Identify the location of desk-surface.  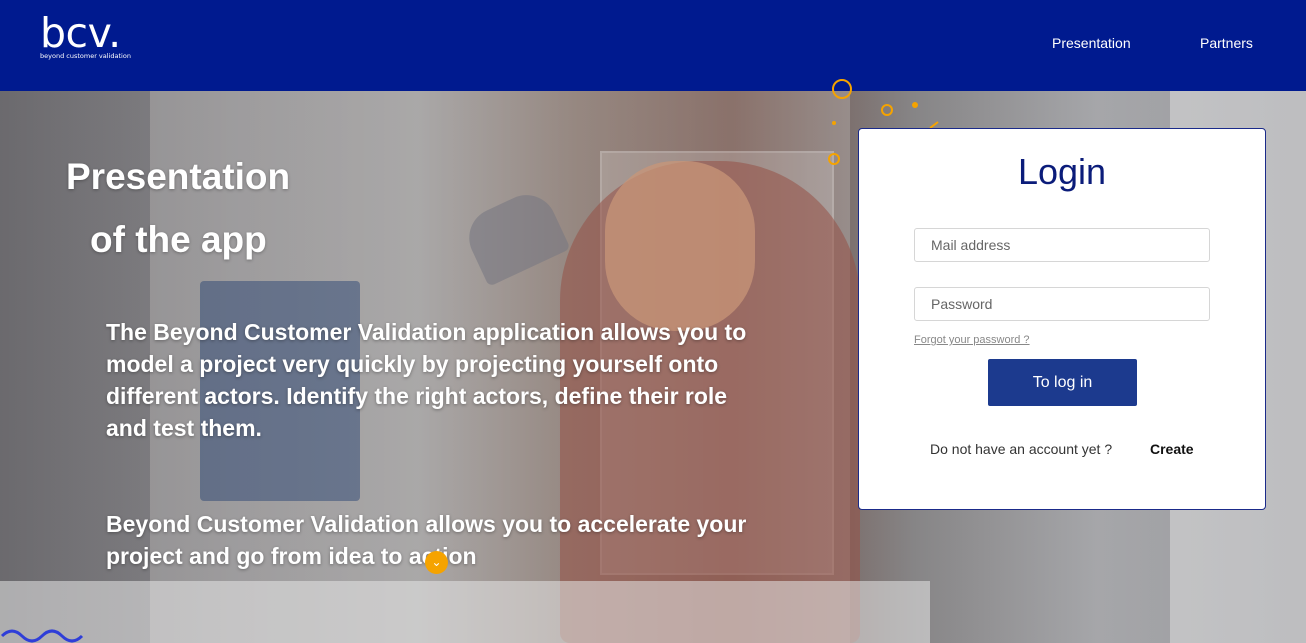
(465, 612).